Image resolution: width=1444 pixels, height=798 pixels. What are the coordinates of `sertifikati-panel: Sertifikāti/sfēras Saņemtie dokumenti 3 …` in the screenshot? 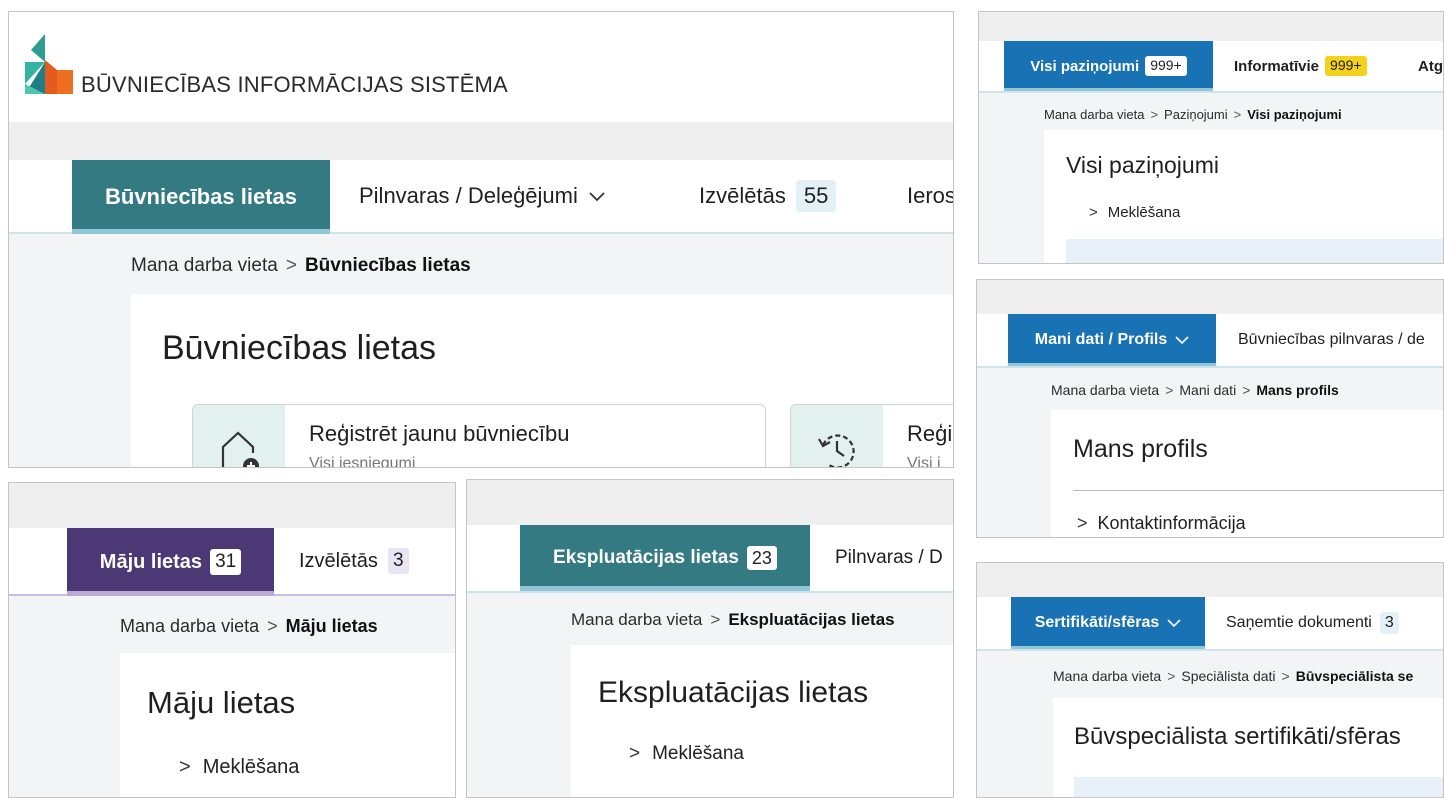 It's located at (1210, 680).